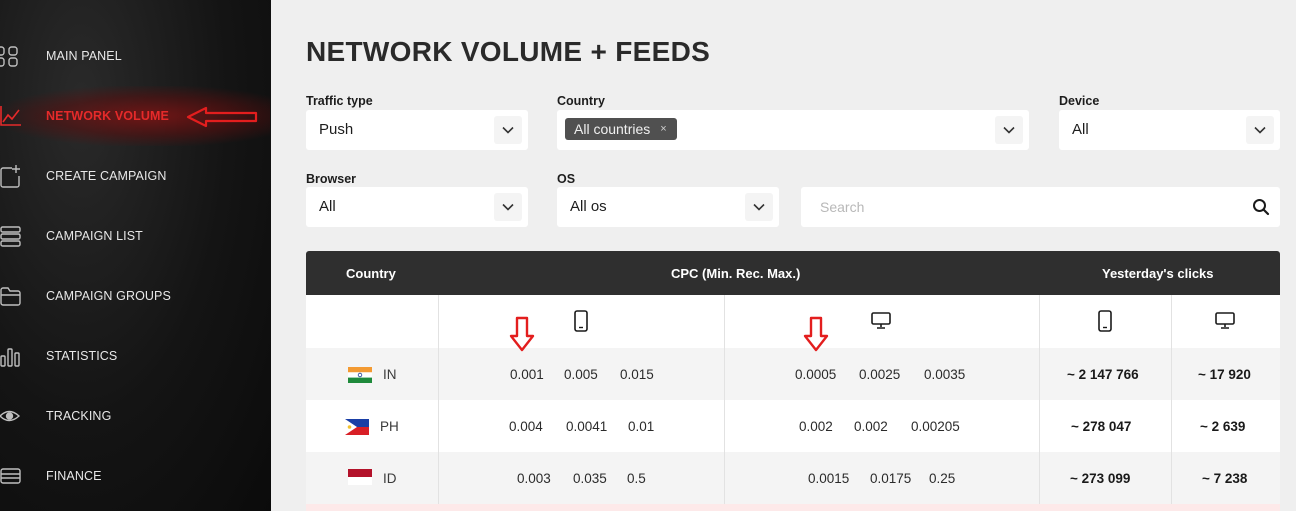 The height and width of the screenshot is (511, 1296). I want to click on os-value: All os, so click(588, 206).